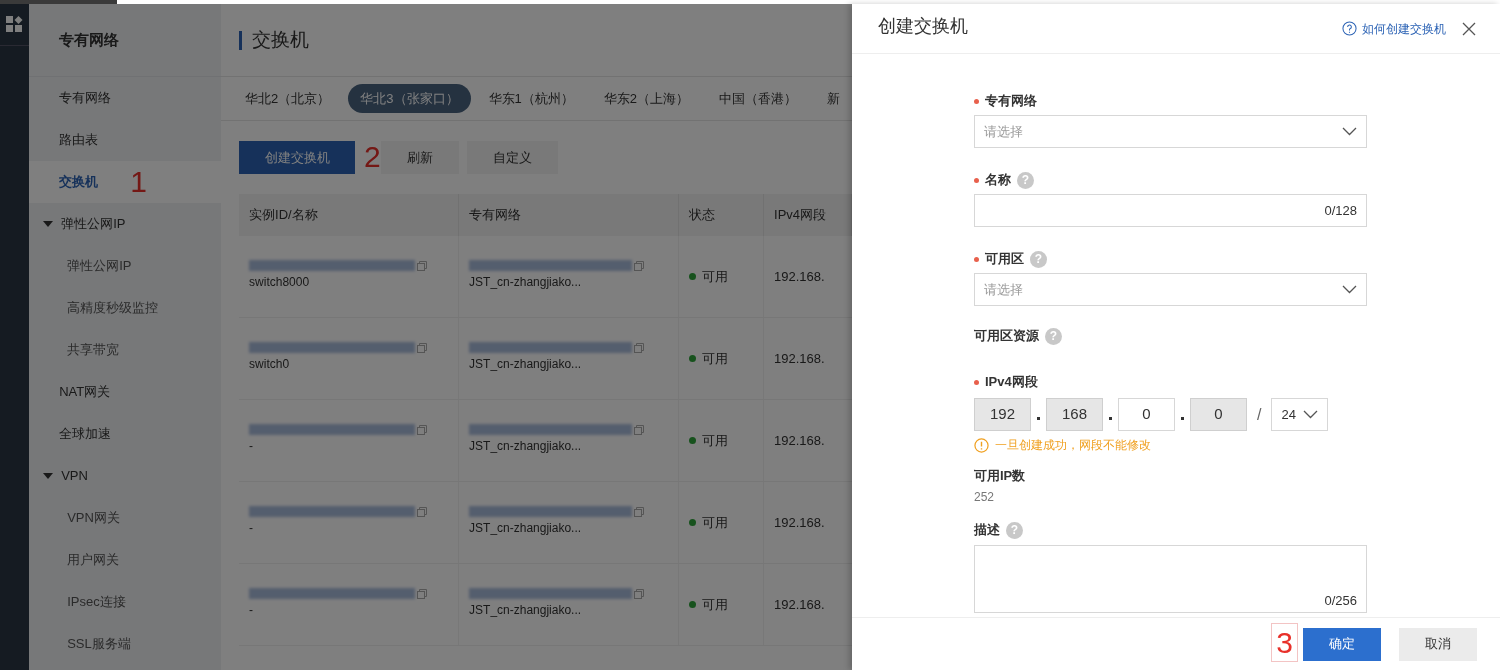  I want to click on mask-select: 24, so click(1300, 414).